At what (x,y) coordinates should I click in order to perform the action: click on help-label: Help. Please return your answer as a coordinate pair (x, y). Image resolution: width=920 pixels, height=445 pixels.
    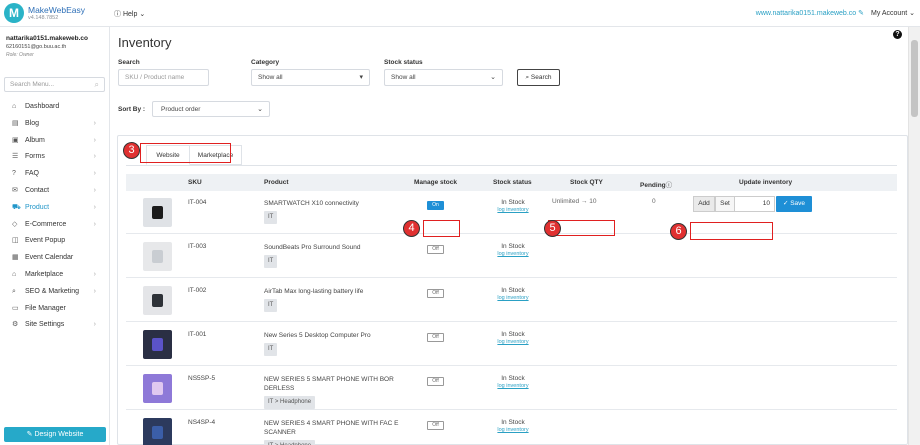
    Looking at the image, I should click on (130, 14).